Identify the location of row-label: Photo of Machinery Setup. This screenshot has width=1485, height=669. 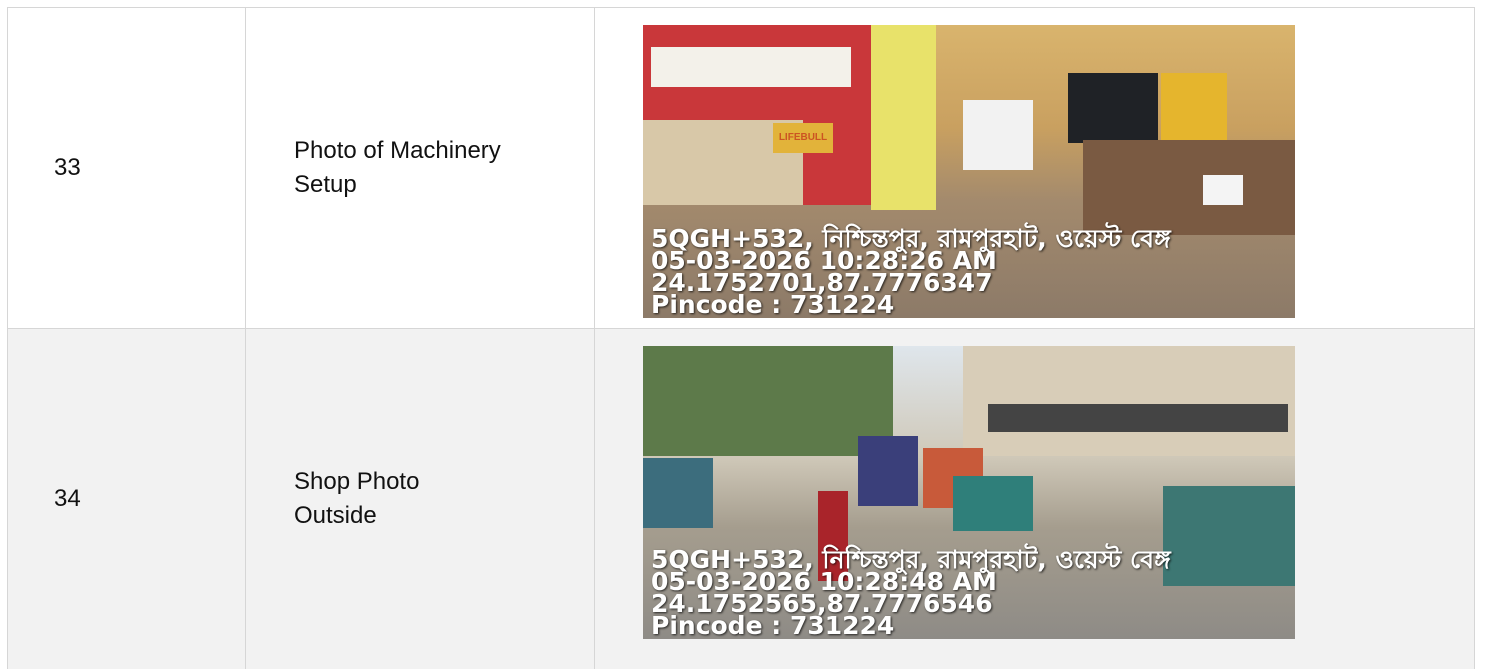
(420, 168).